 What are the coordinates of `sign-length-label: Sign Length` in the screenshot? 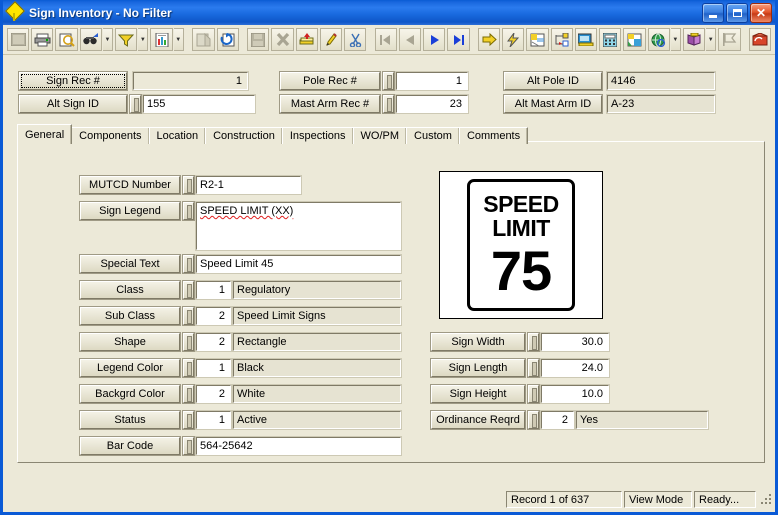 It's located at (478, 368).